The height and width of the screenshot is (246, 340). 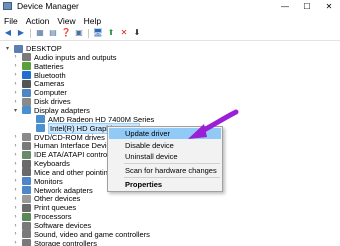 I want to click on resources-icon: ▣, so click(x=79, y=33).